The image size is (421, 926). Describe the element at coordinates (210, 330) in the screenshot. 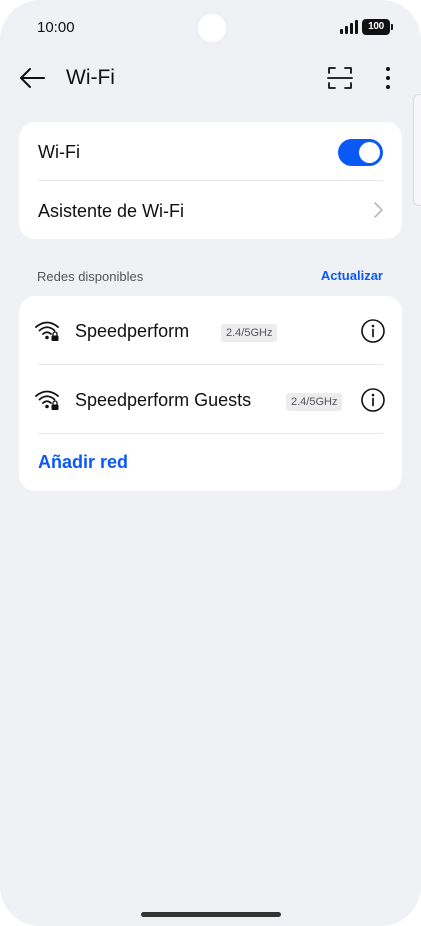

I see `network-item-speedperform: Speedperform 2.4/5GHz` at that location.